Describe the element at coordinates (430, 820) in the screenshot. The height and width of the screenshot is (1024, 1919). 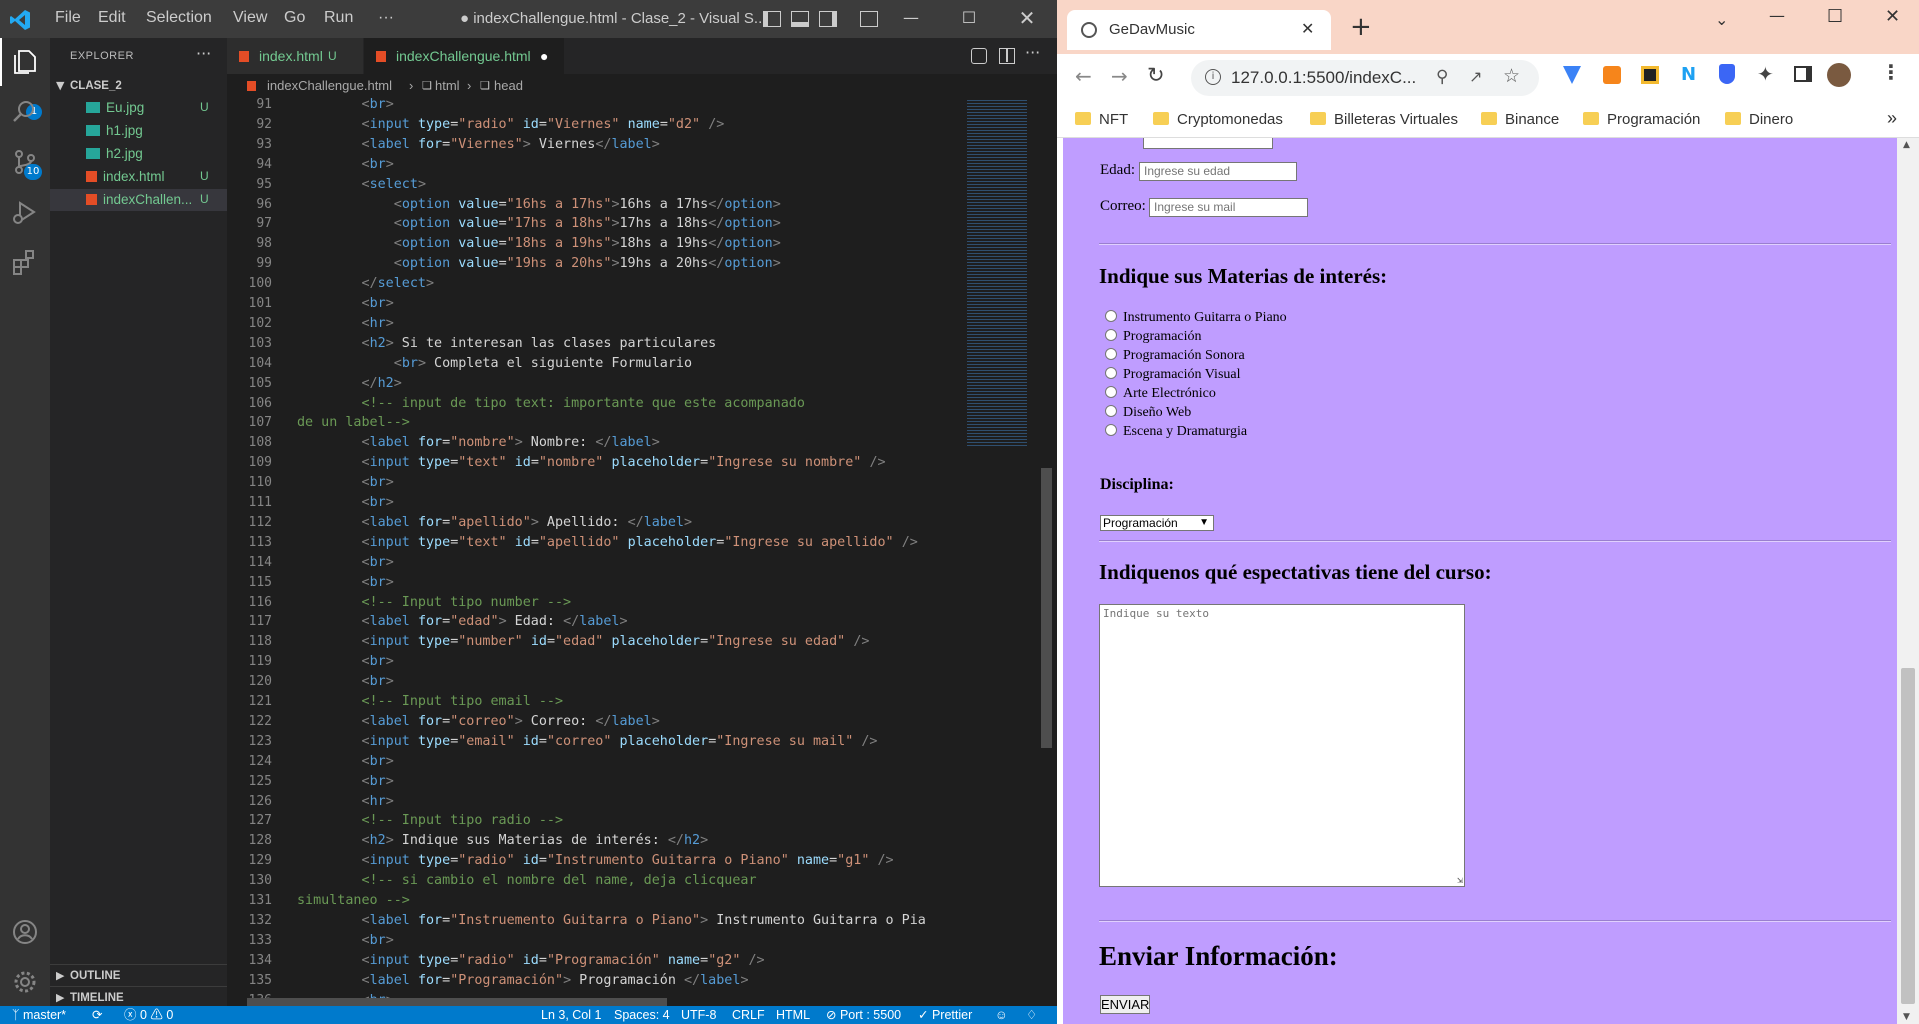
I see `code-line: <!-- Input tipo radio -->` at that location.